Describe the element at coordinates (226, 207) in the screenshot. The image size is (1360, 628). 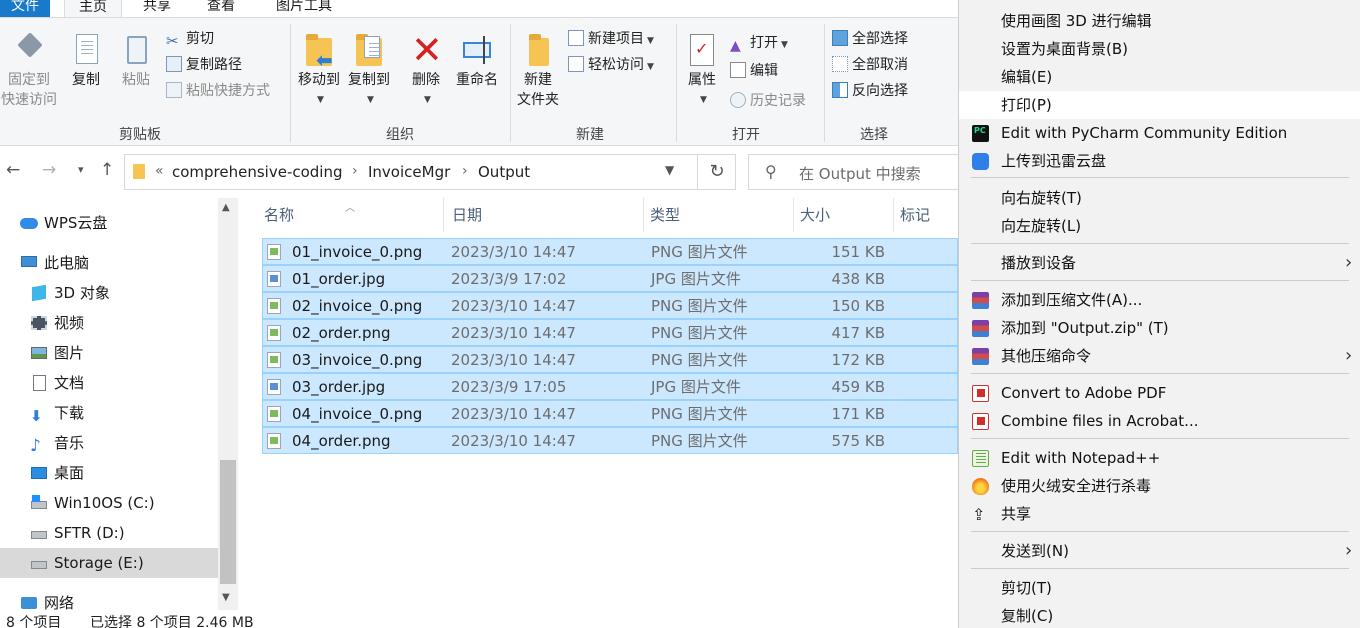
I see `scroll-up-arrow-icon: ▲` at that location.